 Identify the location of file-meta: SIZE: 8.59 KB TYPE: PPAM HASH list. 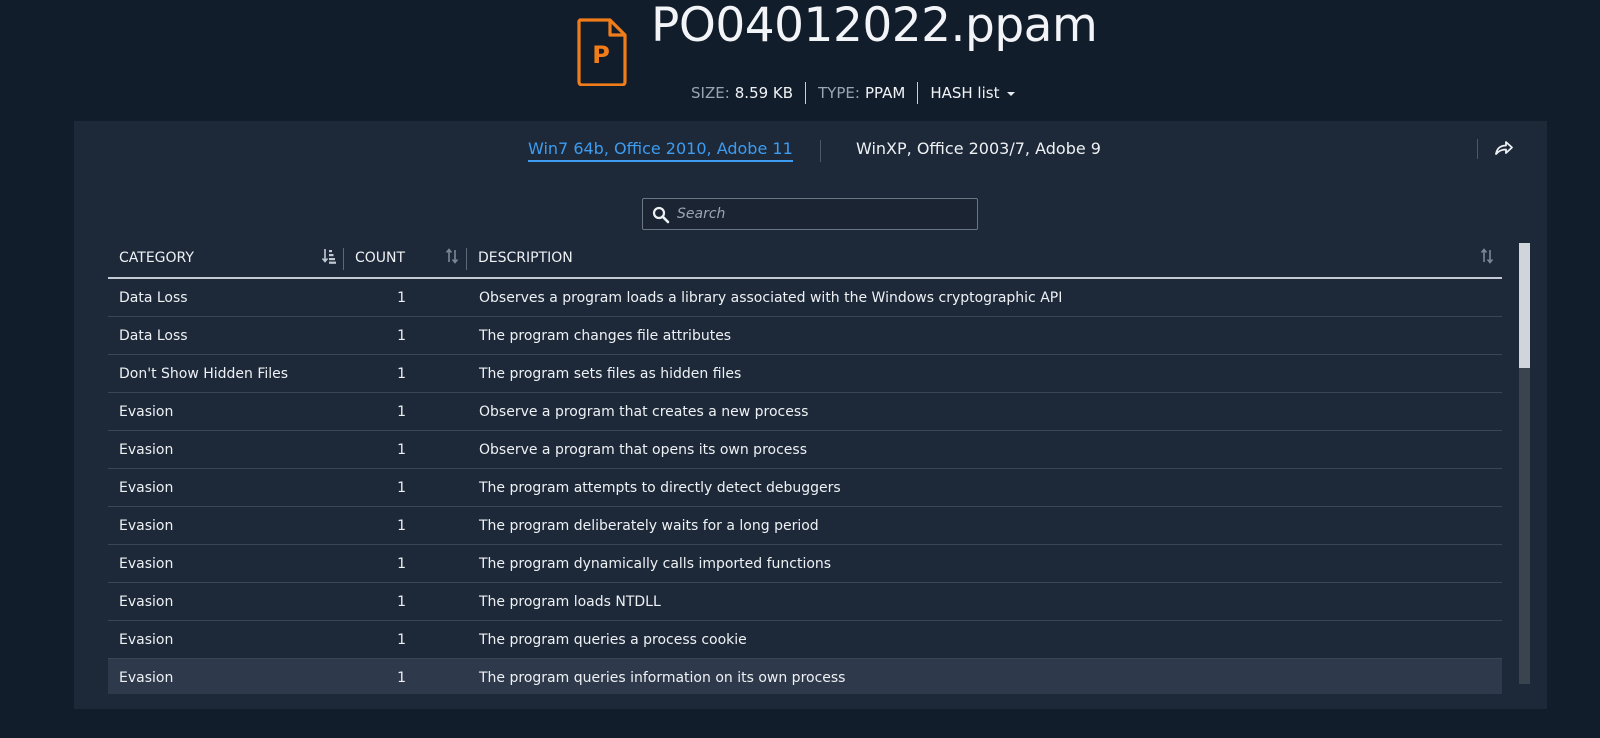
(853, 93).